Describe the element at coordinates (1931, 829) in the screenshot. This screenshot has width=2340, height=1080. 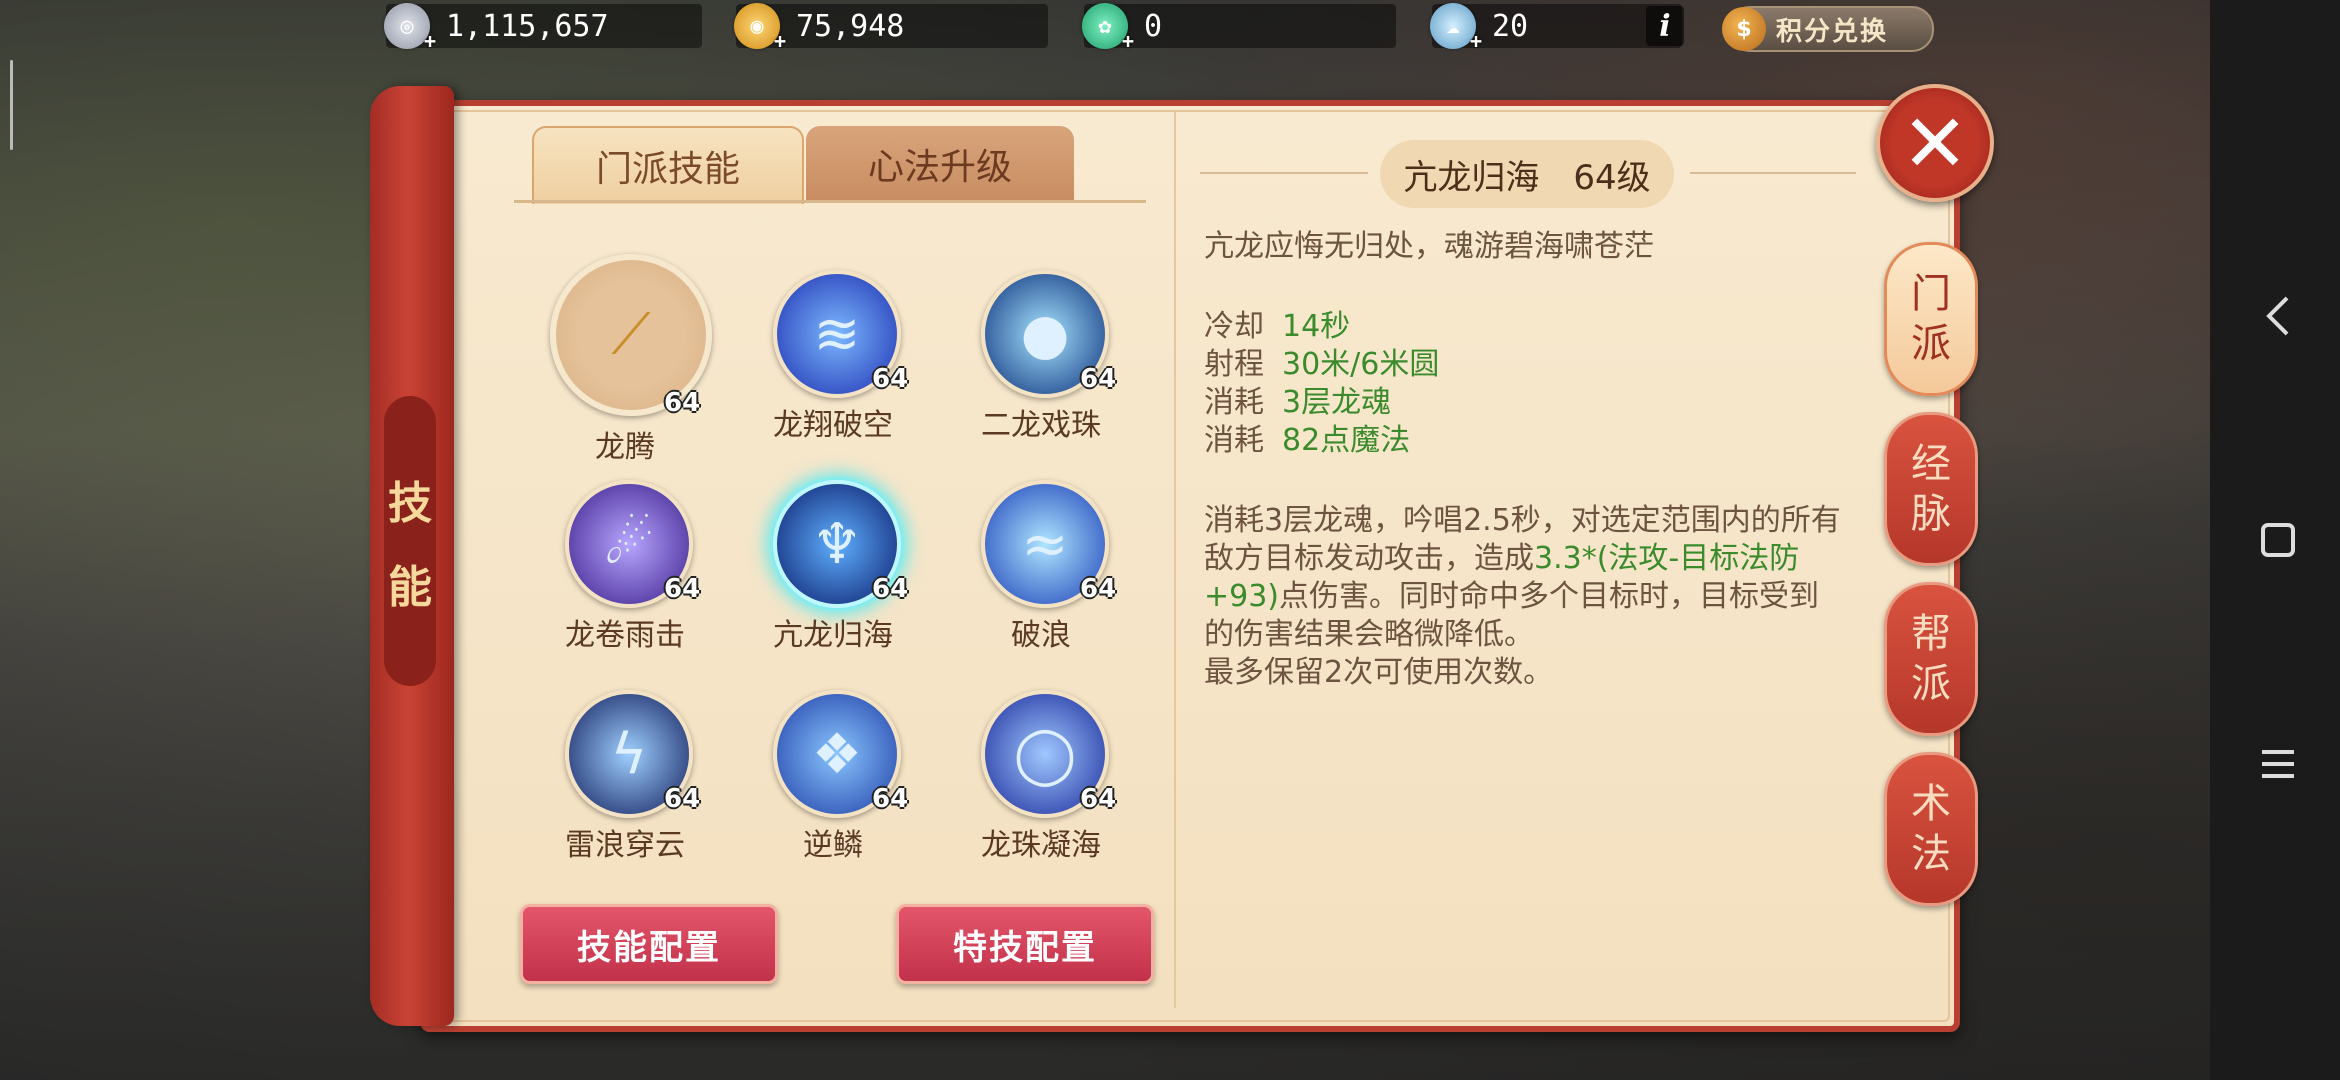
I see `side-tab-spells: 术 法` at that location.